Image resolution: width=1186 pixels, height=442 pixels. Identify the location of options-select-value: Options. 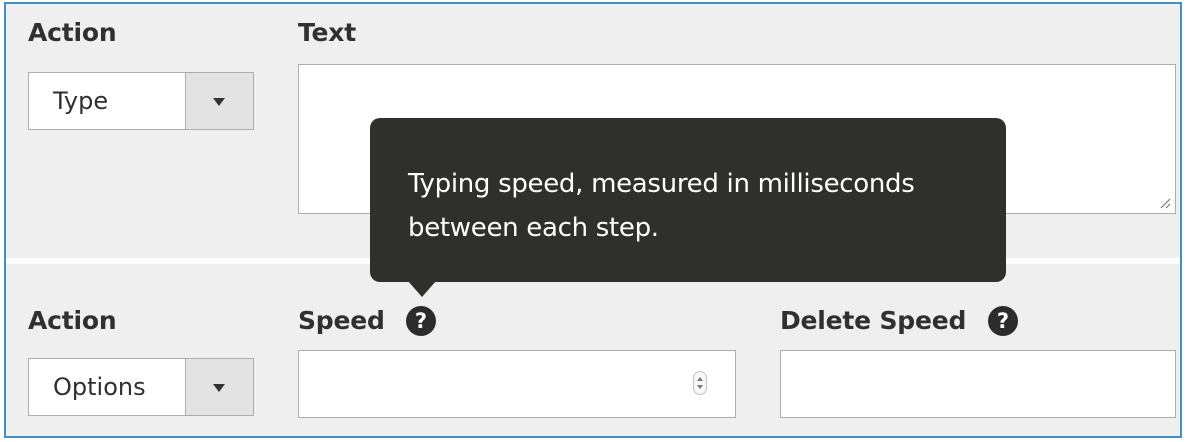
(99, 387).